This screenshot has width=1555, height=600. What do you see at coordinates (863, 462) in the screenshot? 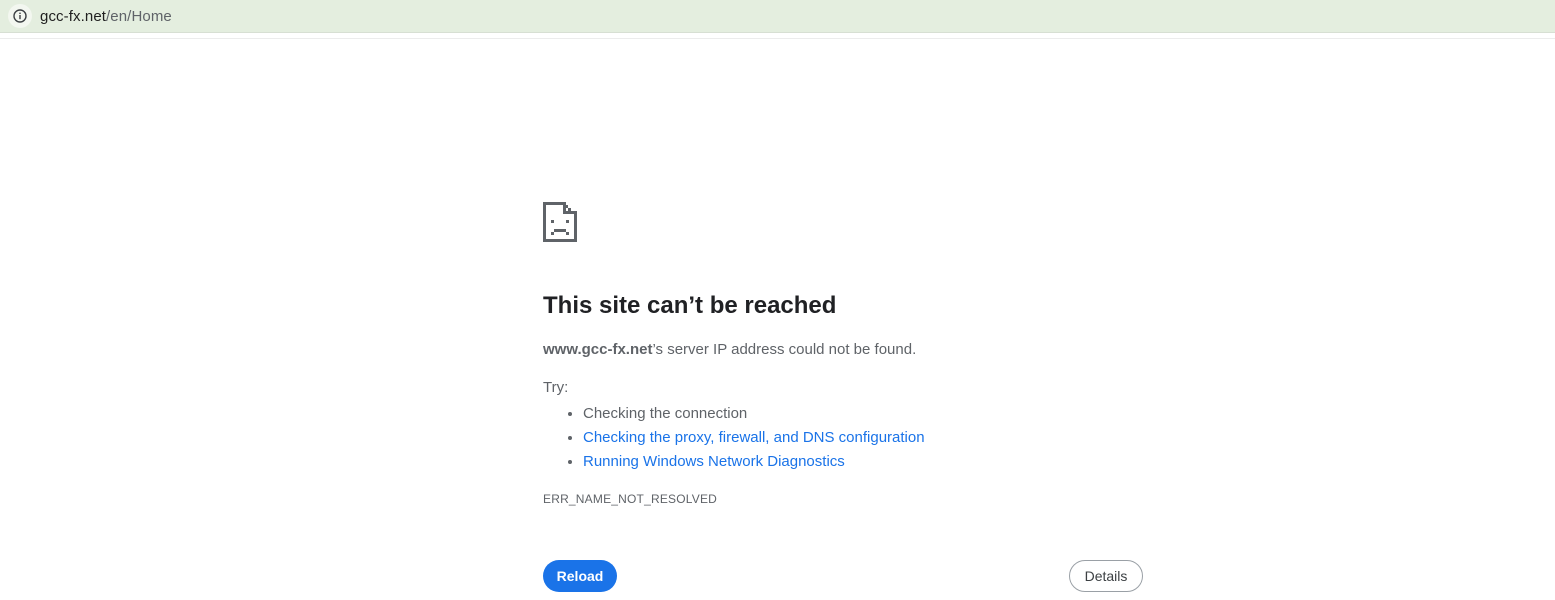
I see `suggestion-network-diagnostics: Running Windows Network Diagnostics` at bounding box center [863, 462].